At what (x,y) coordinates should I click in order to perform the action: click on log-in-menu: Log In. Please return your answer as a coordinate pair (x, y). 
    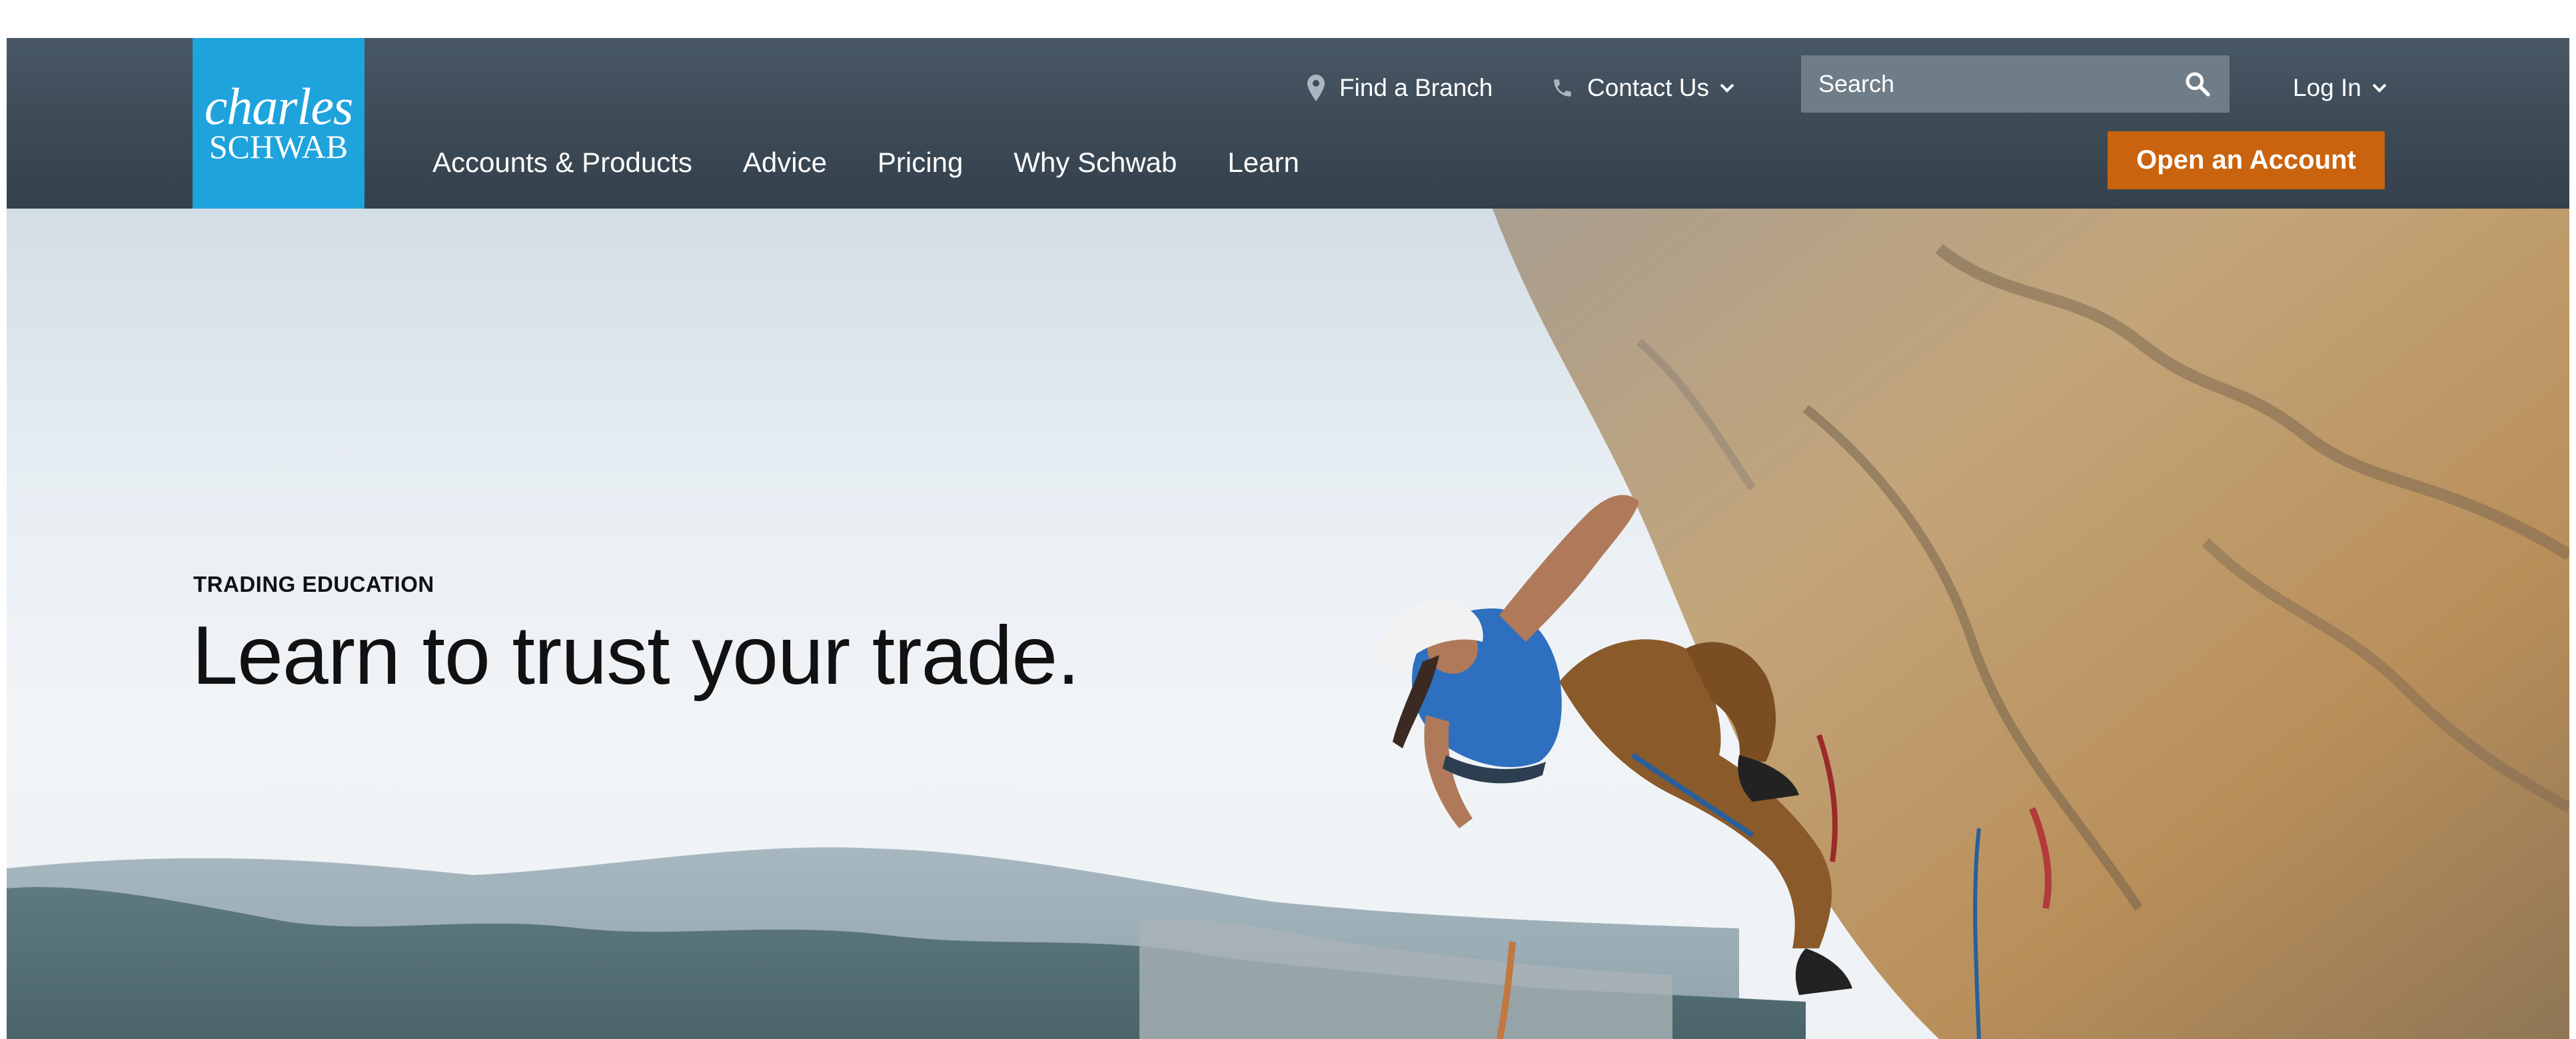
    Looking at the image, I should click on (2340, 88).